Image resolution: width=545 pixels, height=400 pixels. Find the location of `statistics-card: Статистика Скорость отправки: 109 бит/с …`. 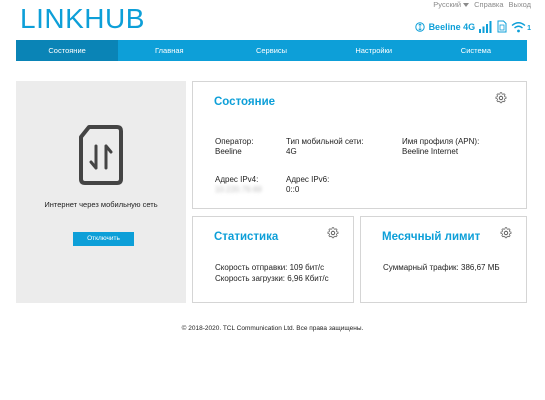

statistics-card: Статистика Скорость отправки: 109 бит/с … is located at coordinates (273, 259).